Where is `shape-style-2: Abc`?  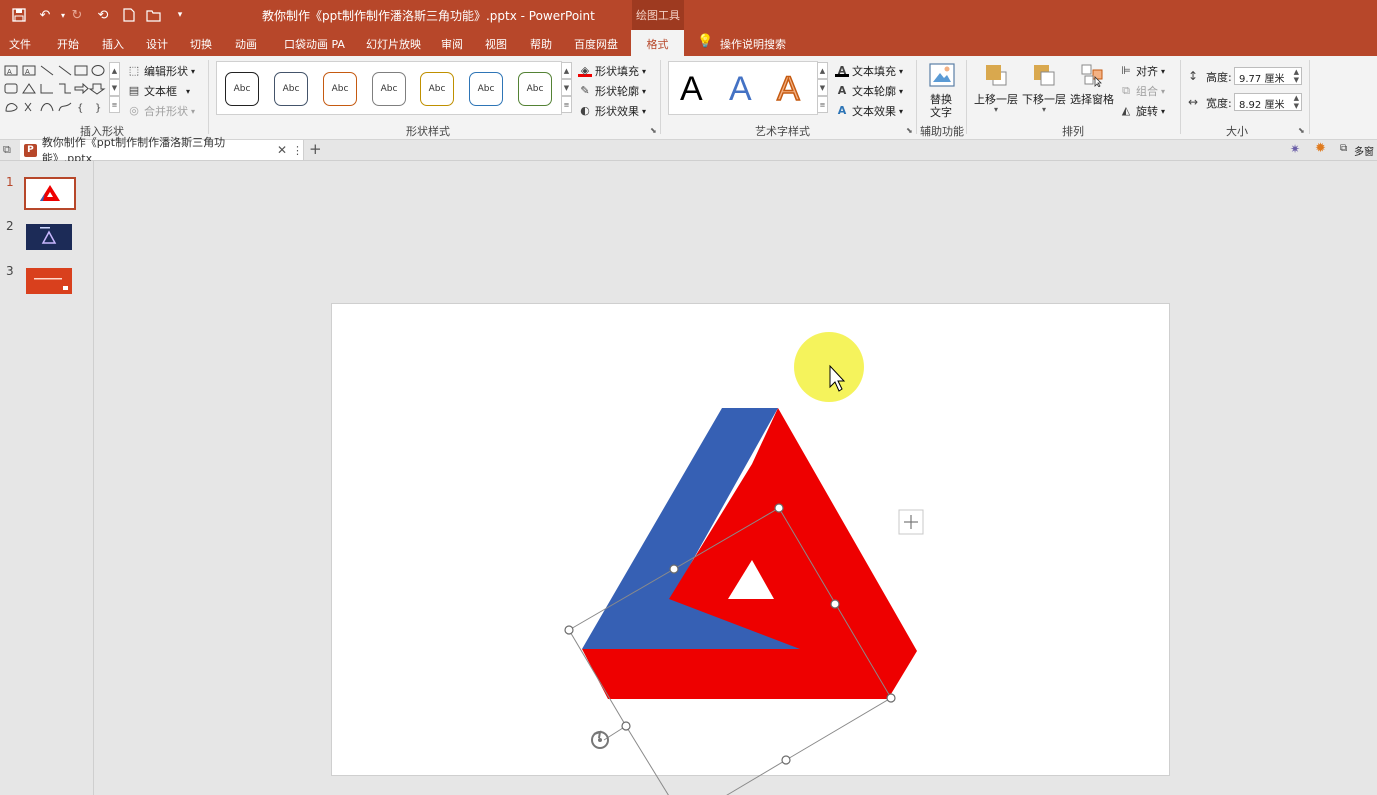 shape-style-2: Abc is located at coordinates (291, 89).